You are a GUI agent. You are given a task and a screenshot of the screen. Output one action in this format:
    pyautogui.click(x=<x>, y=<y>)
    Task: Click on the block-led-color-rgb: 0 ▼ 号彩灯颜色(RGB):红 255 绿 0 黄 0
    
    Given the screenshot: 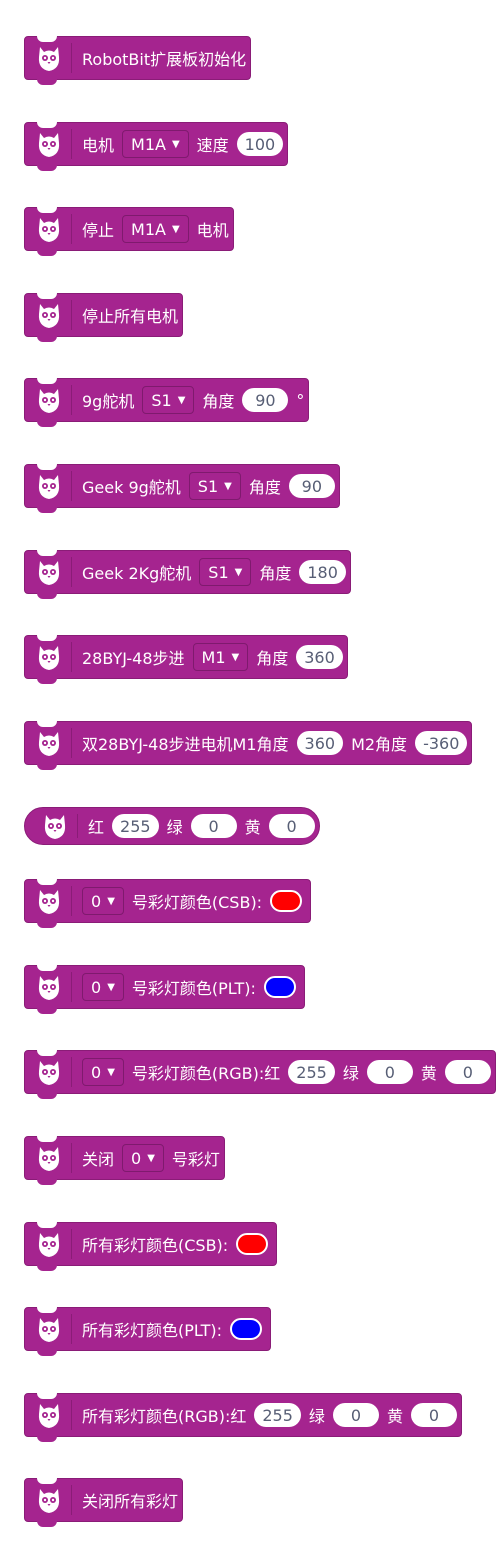 What is the action you would take?
    pyautogui.click(x=260, y=1074)
    